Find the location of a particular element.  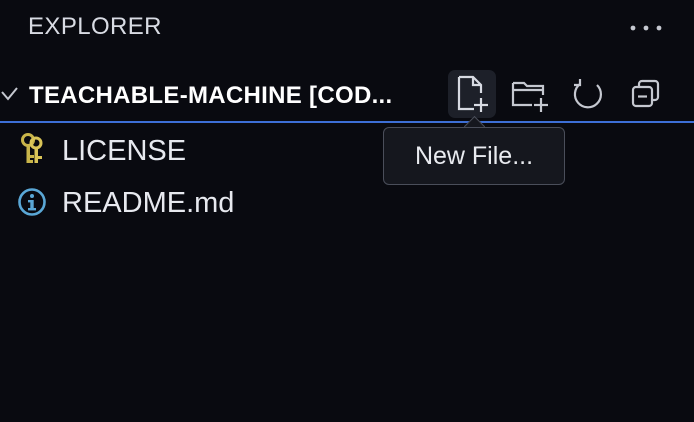

refresh-icon is located at coordinates (587, 94).